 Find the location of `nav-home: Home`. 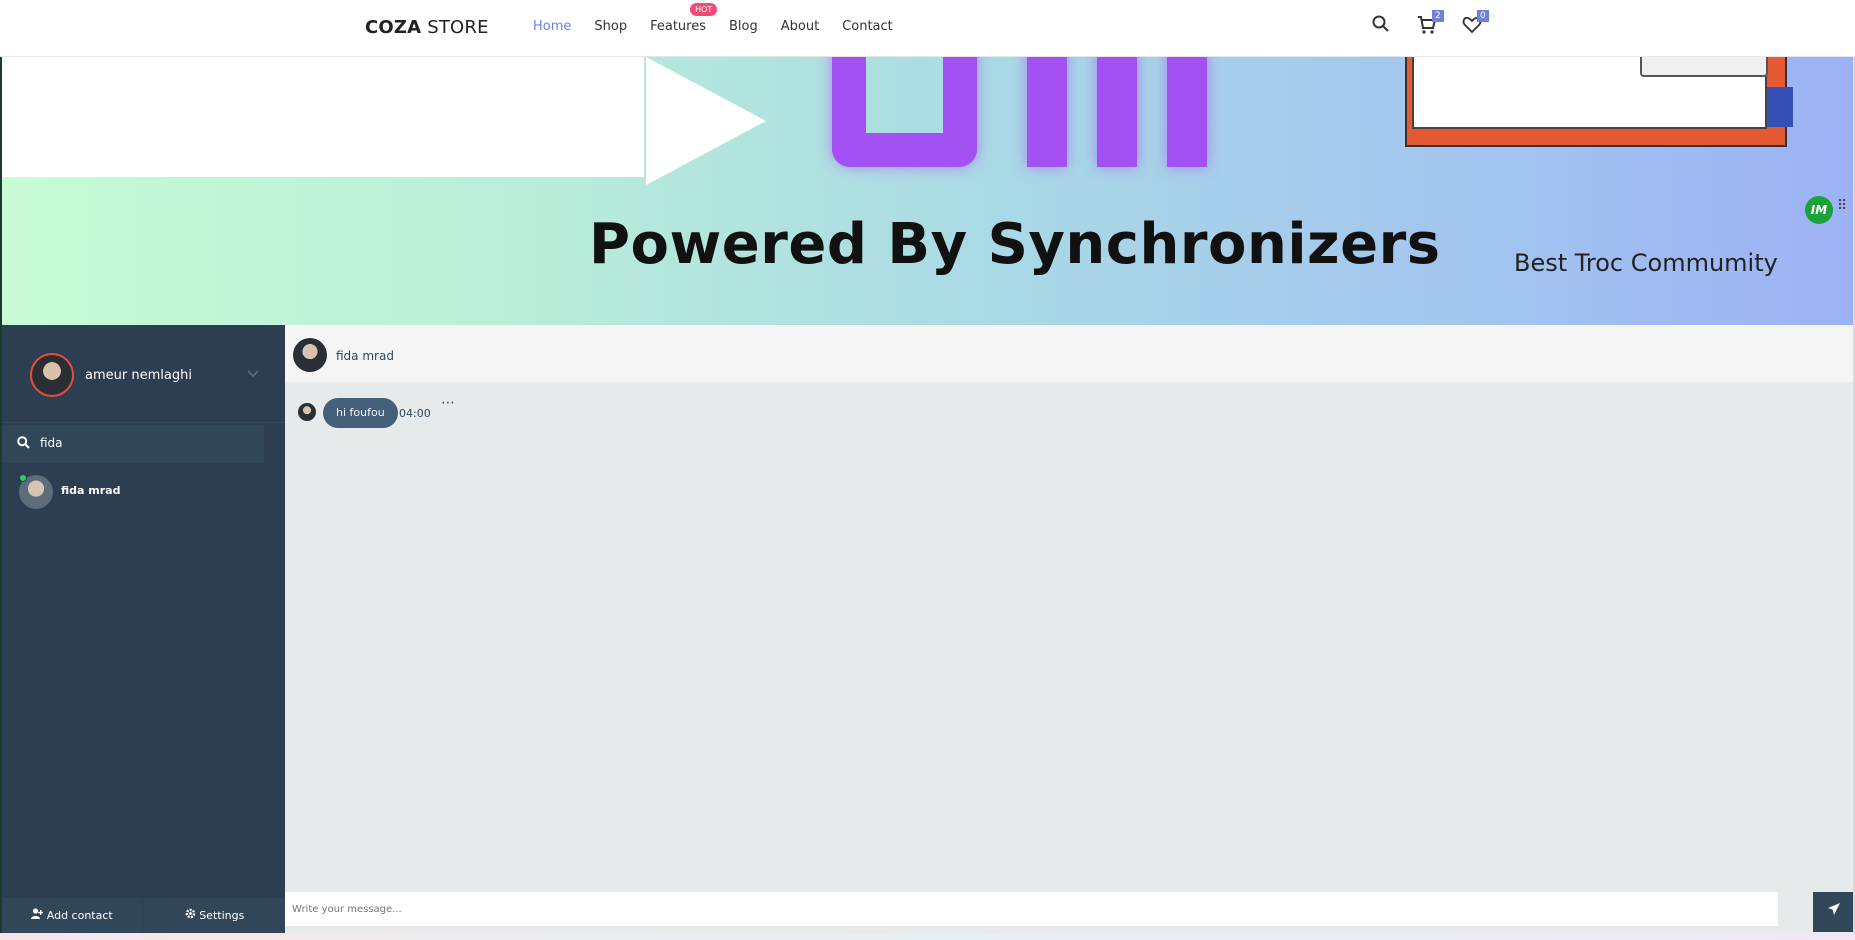

nav-home: Home is located at coordinates (552, 26).